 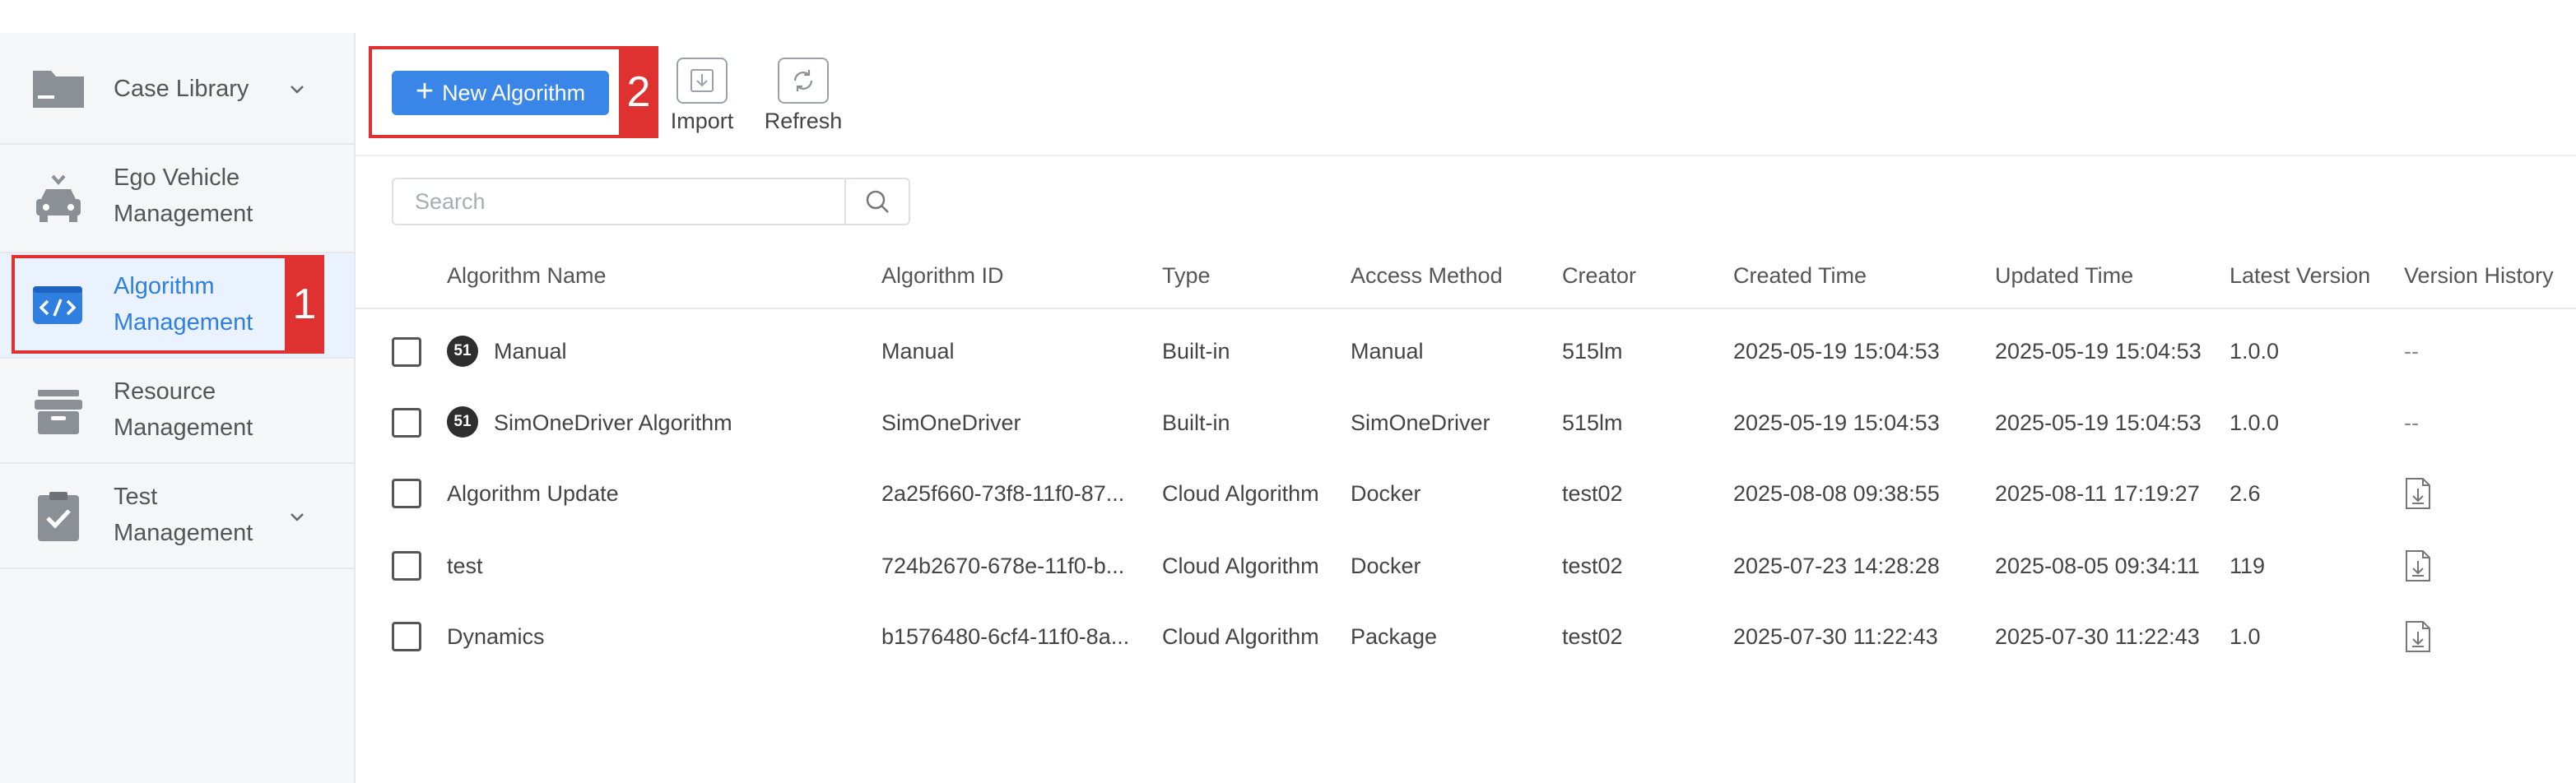 What do you see at coordinates (58, 198) in the screenshot?
I see `vehicle-icon` at bounding box center [58, 198].